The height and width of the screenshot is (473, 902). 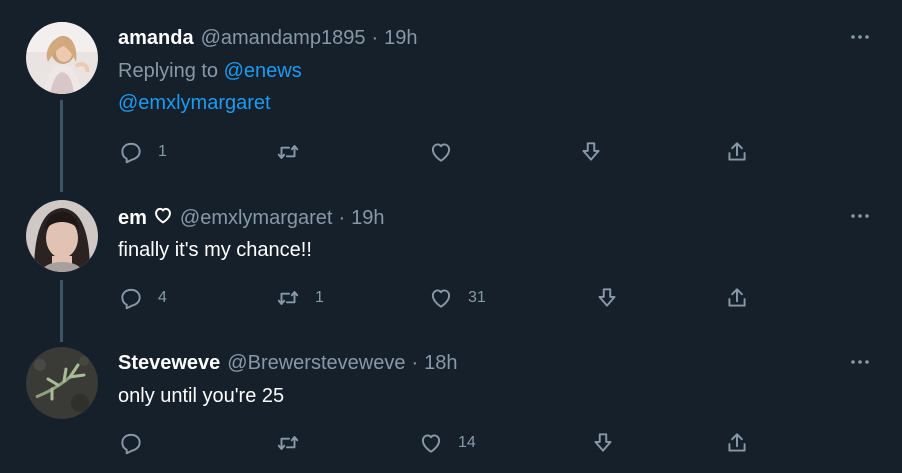 What do you see at coordinates (316, 363) in the screenshot?
I see `user-handle: @Brewersteveweve` at bounding box center [316, 363].